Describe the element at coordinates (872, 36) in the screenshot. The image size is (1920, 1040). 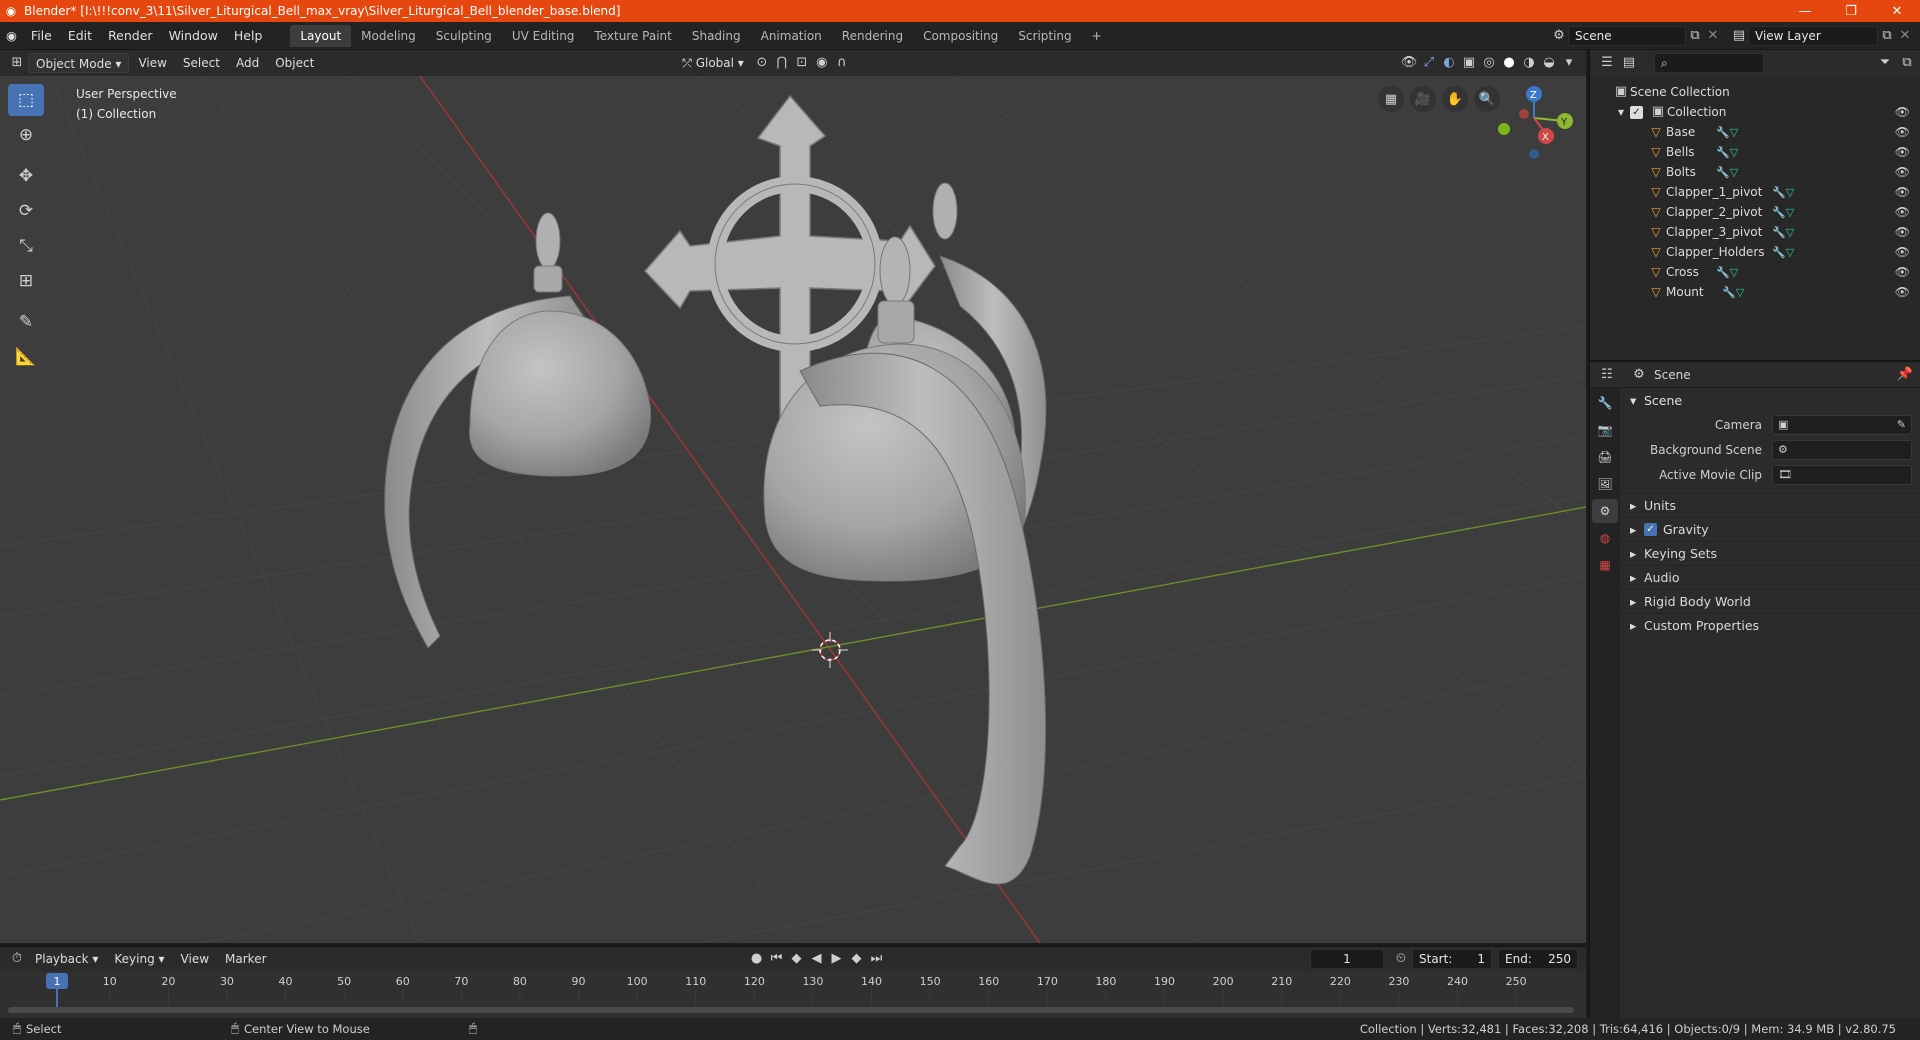
I see `tab-rendering: Rendering` at that location.